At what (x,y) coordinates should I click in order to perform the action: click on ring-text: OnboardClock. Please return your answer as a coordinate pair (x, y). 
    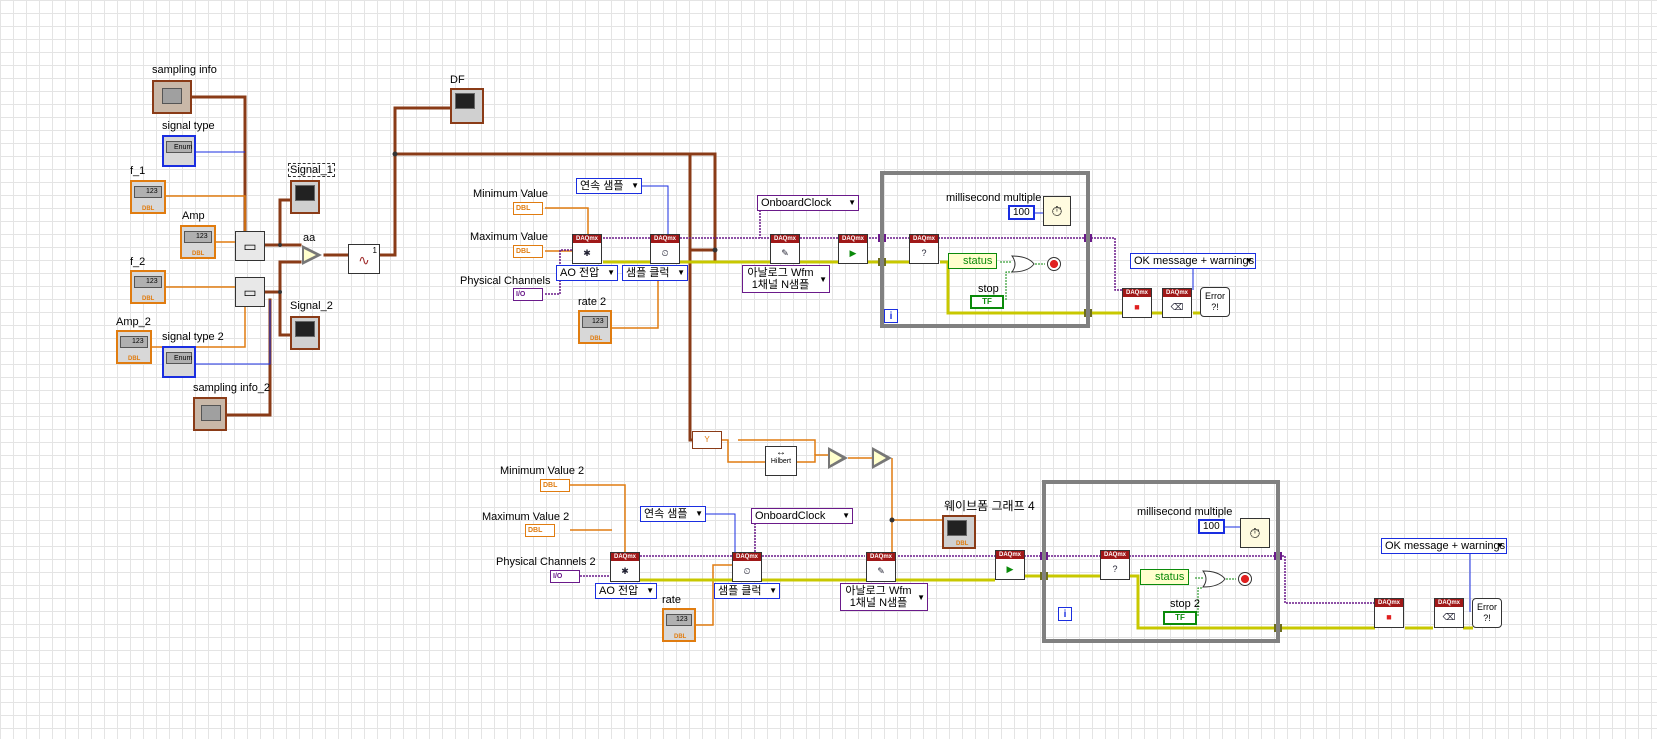
    Looking at the image, I should click on (790, 516).